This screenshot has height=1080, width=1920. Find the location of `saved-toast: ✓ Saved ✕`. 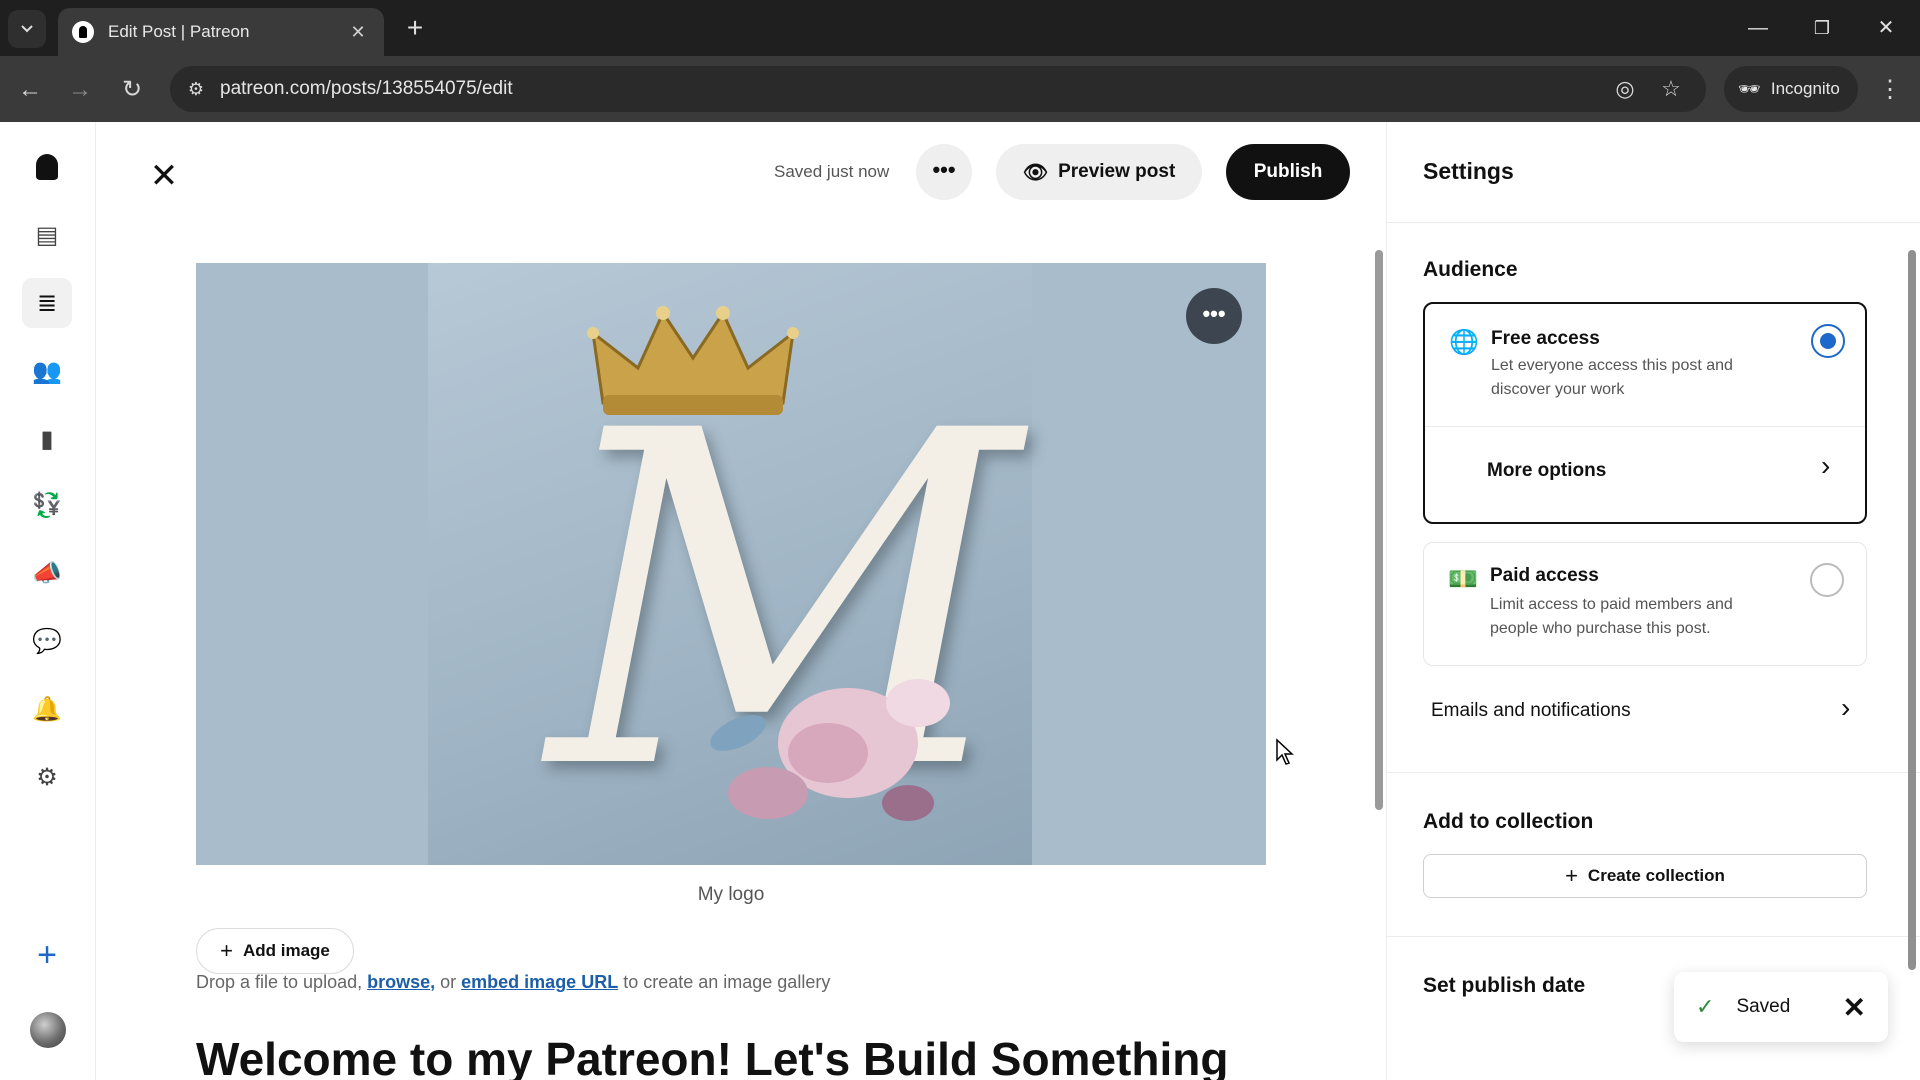

saved-toast: ✓ Saved ✕ is located at coordinates (1781, 1007).